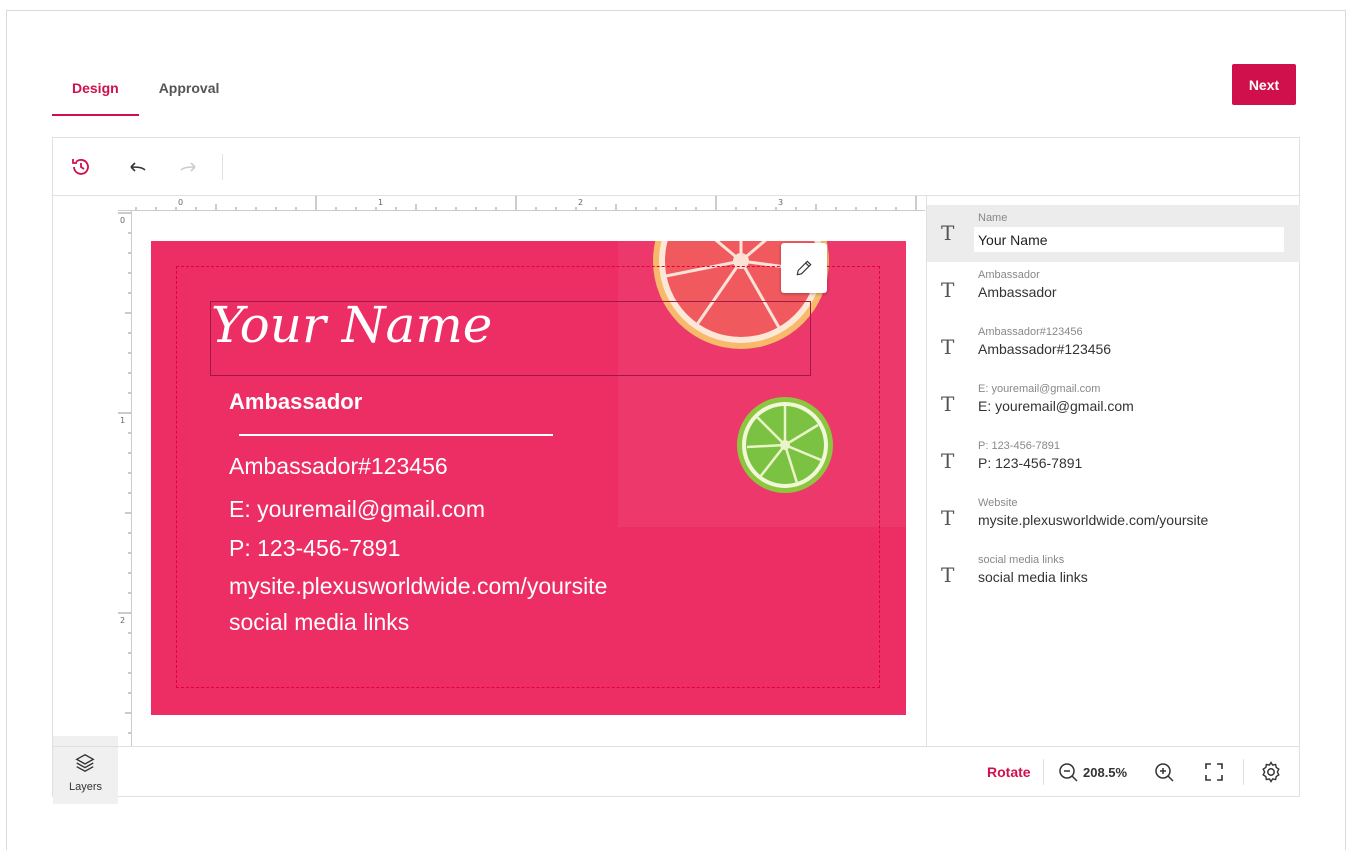  I want to click on settings-icon, so click(1271, 772).